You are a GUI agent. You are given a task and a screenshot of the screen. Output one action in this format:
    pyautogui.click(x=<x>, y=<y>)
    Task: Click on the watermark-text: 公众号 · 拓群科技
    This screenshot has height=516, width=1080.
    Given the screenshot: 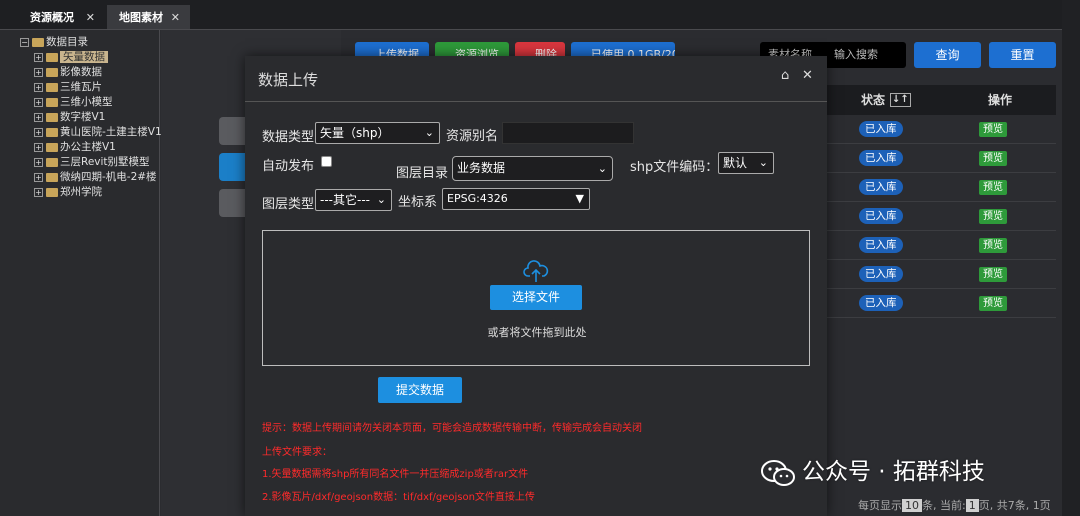 What is the action you would take?
    pyautogui.click(x=893, y=472)
    